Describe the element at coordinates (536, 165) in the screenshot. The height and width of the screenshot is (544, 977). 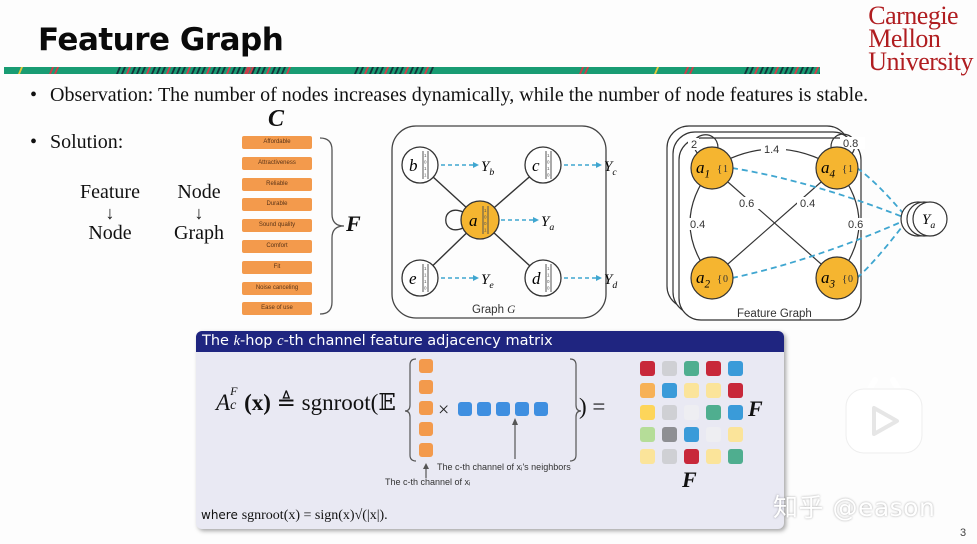
I see `node-label: c` at that location.